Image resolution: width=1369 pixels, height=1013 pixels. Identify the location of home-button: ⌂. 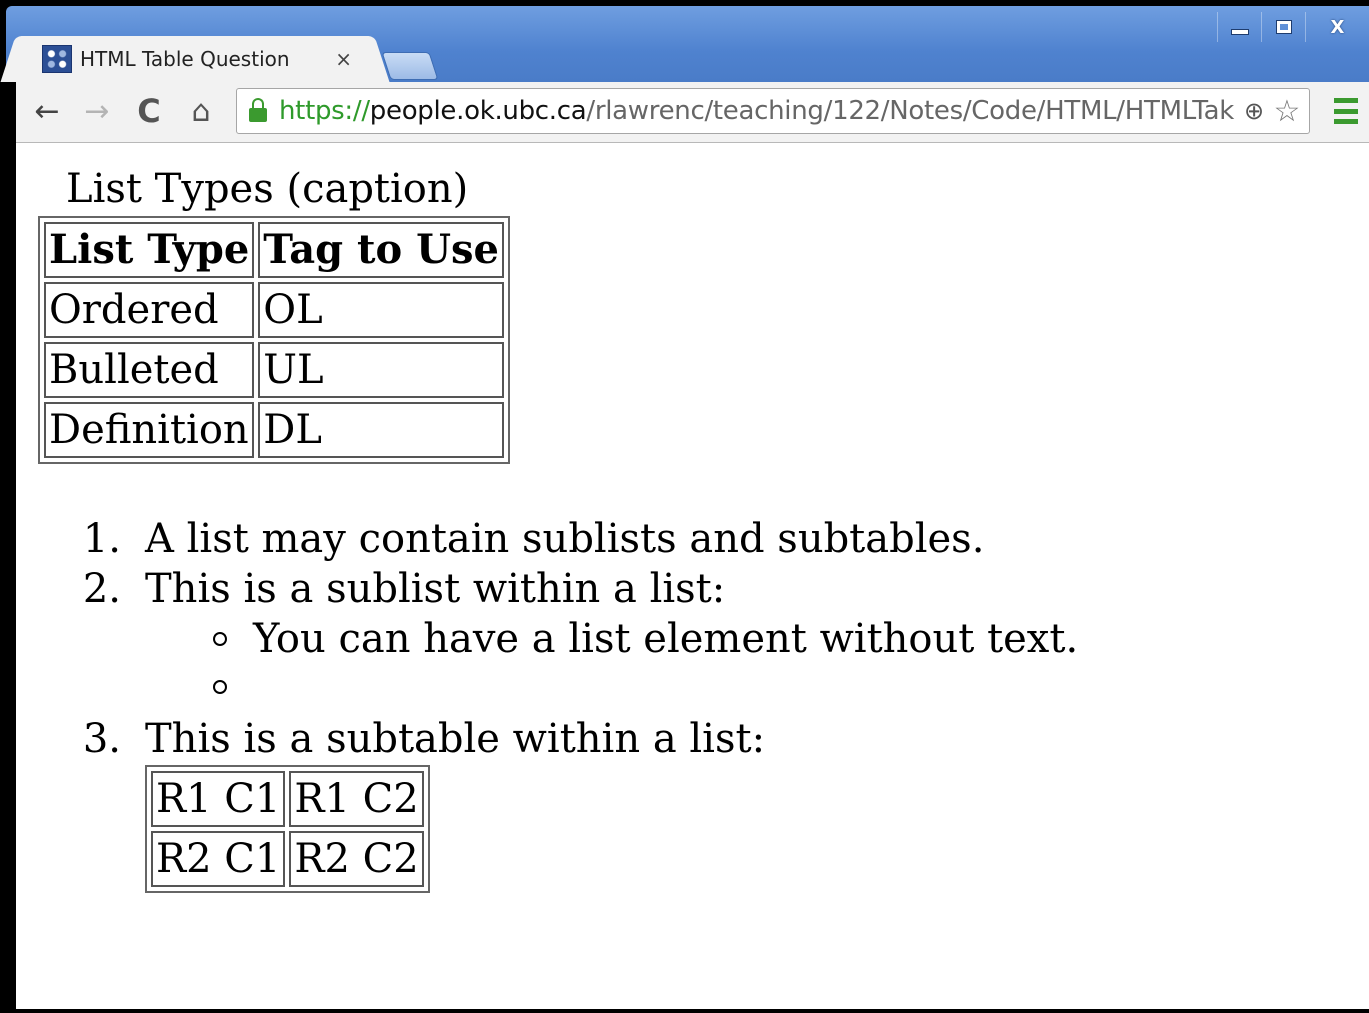
(201, 111).